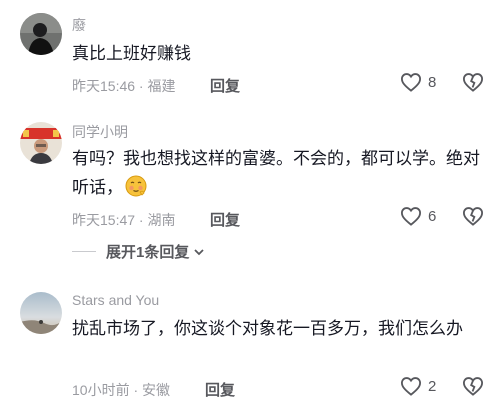  Describe the element at coordinates (156, 390) in the screenshot. I see `comment-location: 安徽` at that location.